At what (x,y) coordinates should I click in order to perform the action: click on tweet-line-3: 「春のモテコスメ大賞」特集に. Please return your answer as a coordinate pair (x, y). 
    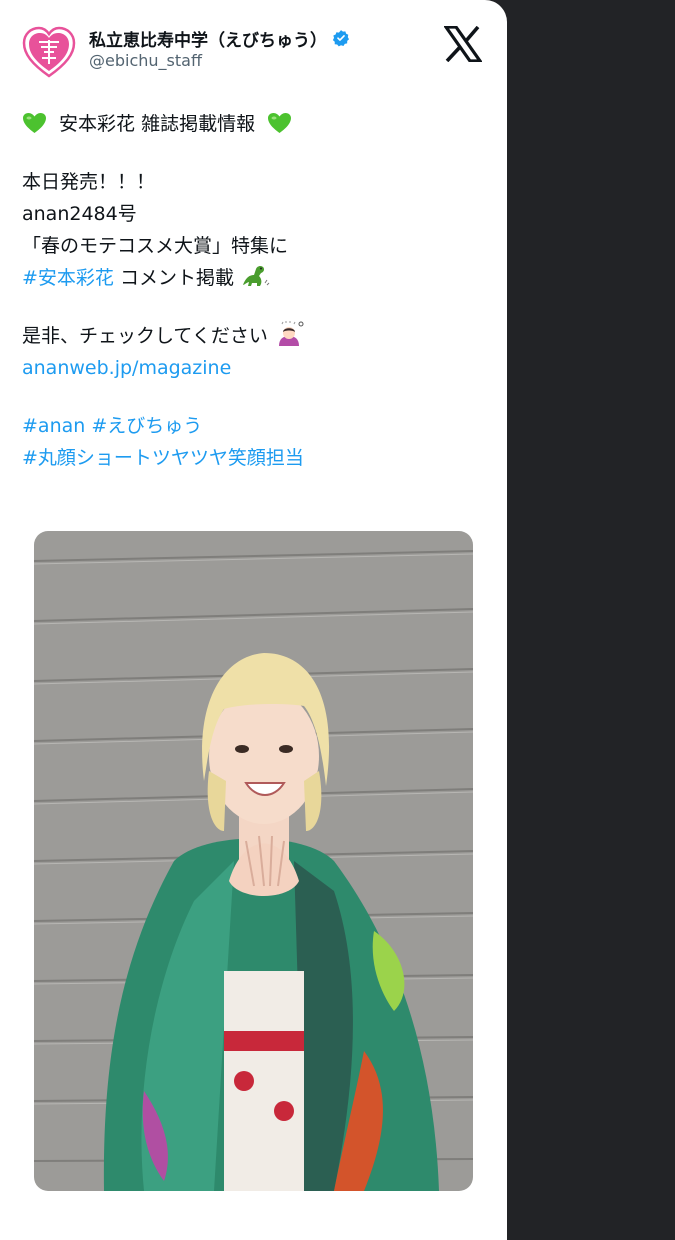
    Looking at the image, I should click on (155, 246).